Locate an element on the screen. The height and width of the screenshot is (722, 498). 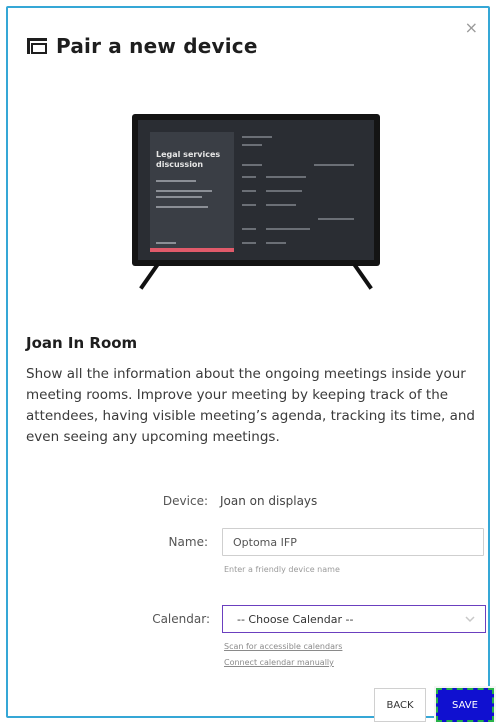
name-label: Name: is located at coordinates (188, 542).